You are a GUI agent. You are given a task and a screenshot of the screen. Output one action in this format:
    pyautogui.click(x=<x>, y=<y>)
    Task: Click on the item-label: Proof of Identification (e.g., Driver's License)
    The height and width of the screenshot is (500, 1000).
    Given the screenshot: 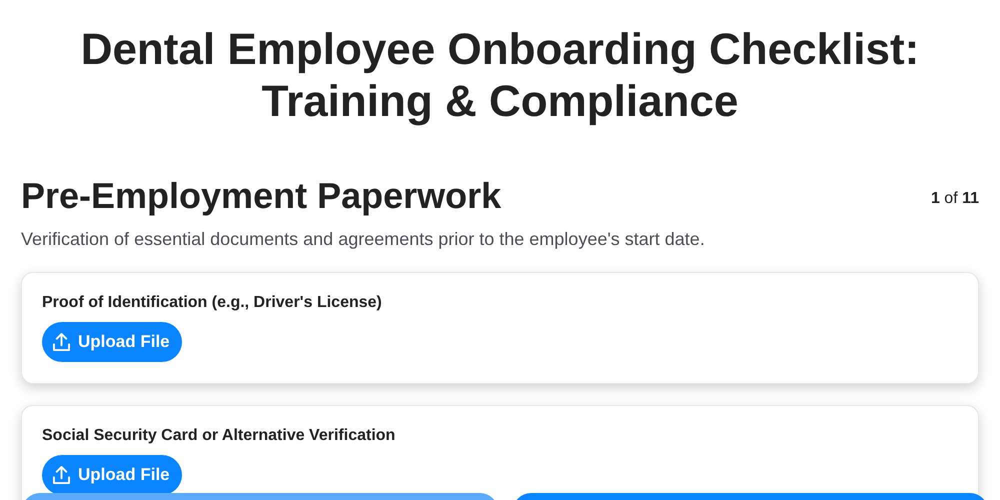 What is the action you would take?
    pyautogui.click(x=212, y=303)
    